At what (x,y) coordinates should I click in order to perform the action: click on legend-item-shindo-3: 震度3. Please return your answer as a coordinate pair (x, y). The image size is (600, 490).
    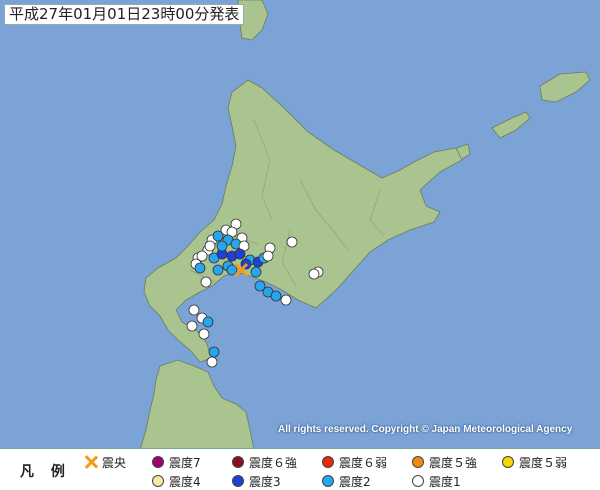
    Looking at the image, I should click on (256, 481).